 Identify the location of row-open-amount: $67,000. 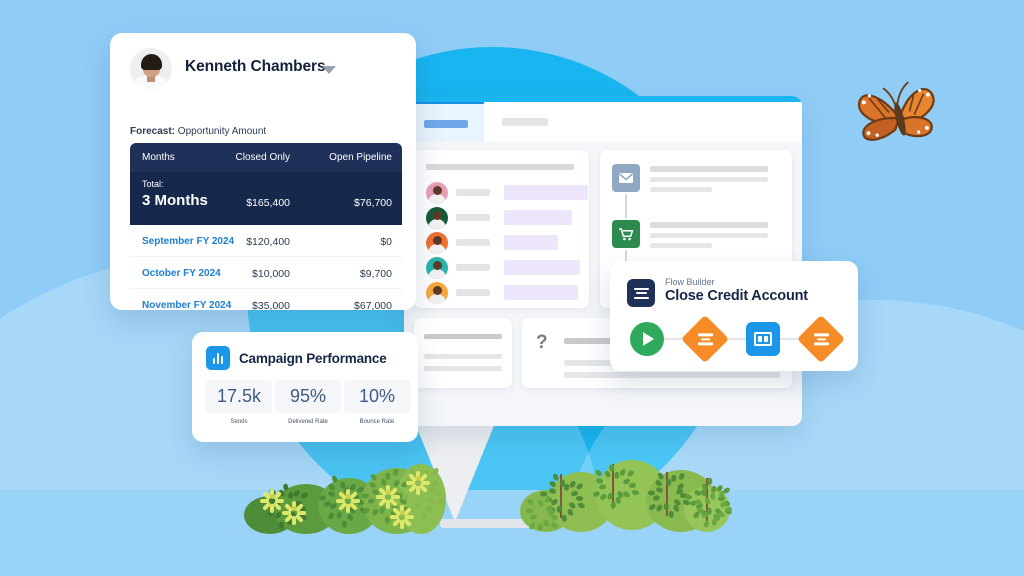
(373, 305).